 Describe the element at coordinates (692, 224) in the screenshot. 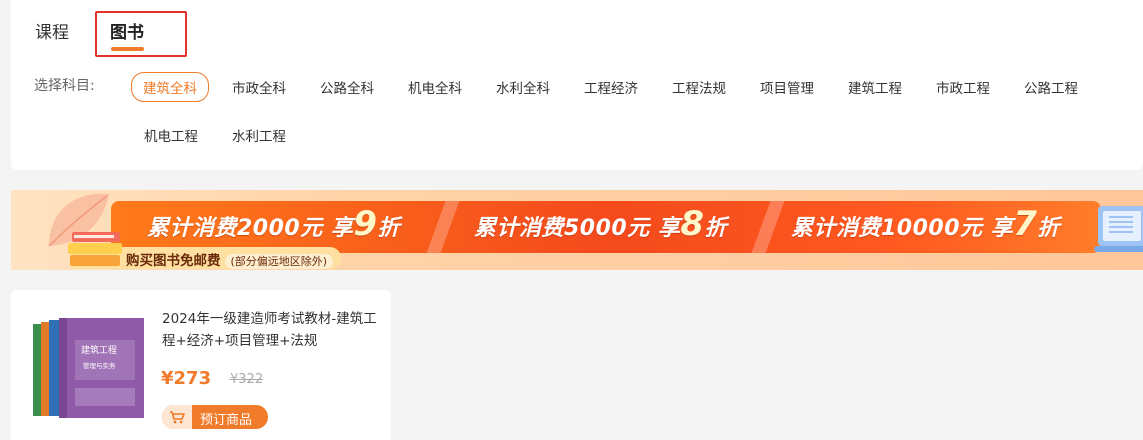

I see `discount-tier-2-value: 8` at that location.